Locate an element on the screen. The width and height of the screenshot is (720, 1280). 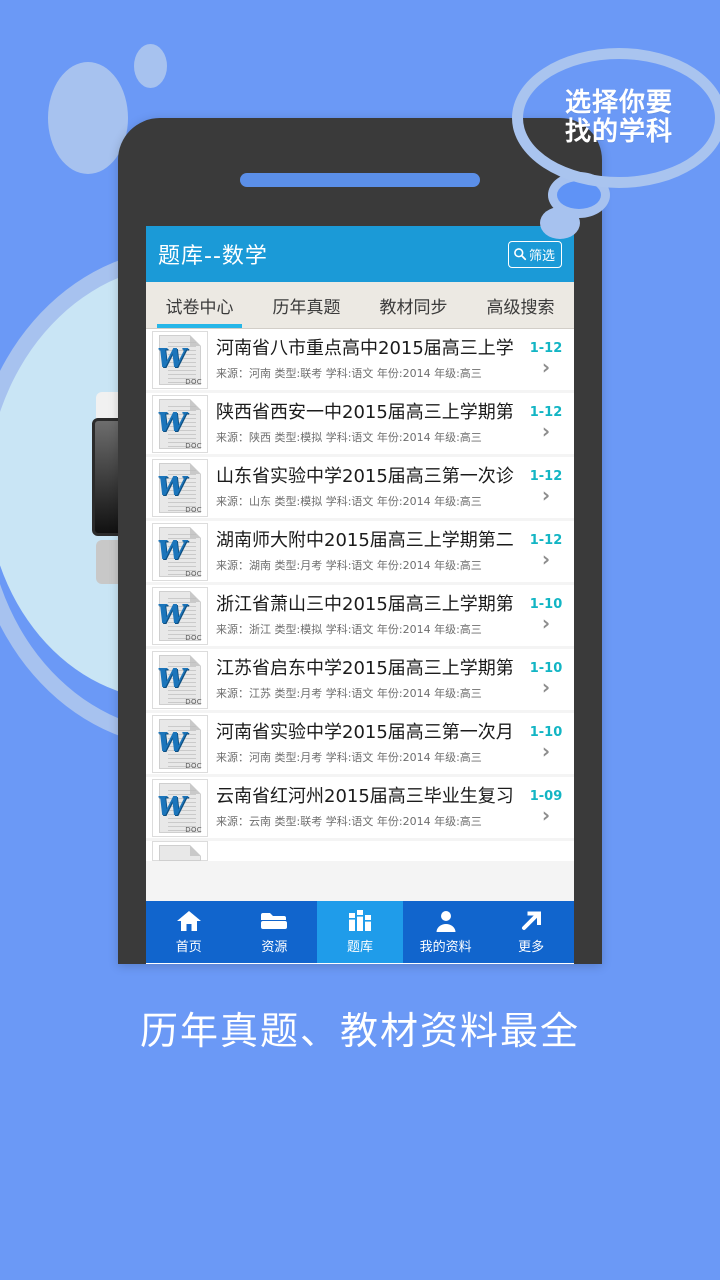
list-item-title: 河南省八市重点高中2015届高三上学 is located at coordinates (365, 348).